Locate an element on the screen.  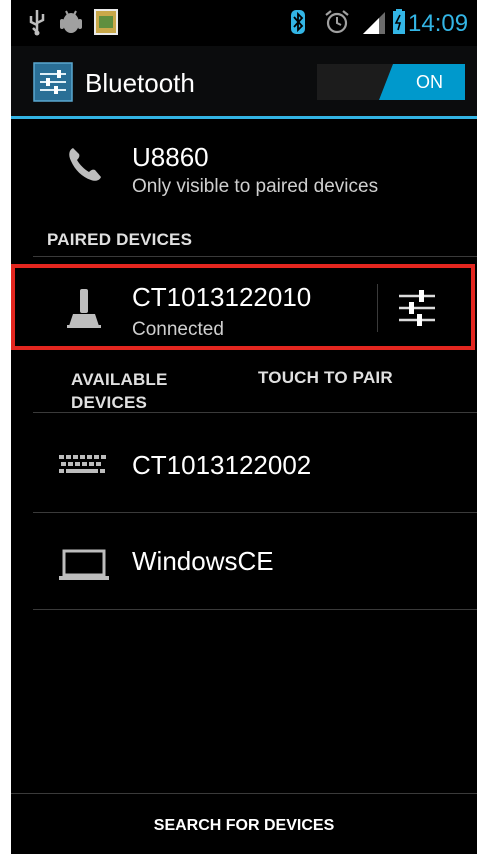
clock: 14:09 is located at coordinates (438, 23).